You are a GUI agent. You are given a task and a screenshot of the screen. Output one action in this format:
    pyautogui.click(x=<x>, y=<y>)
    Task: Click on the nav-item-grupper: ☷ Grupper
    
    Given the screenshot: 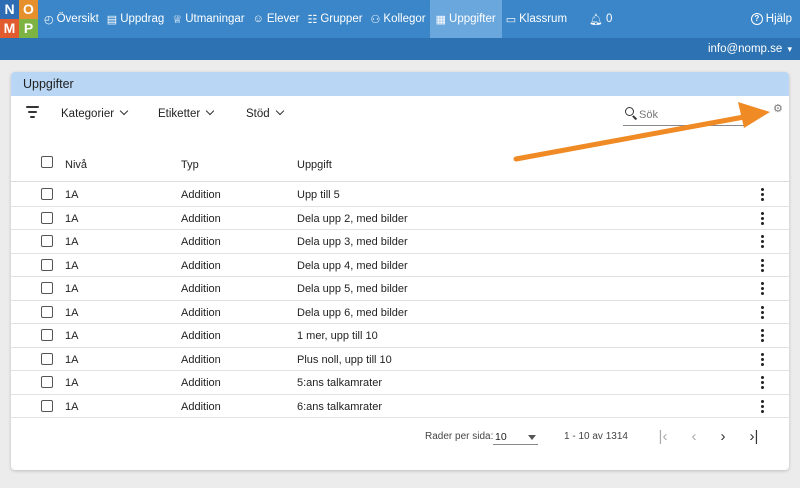 What is the action you would take?
    pyautogui.click(x=334, y=19)
    